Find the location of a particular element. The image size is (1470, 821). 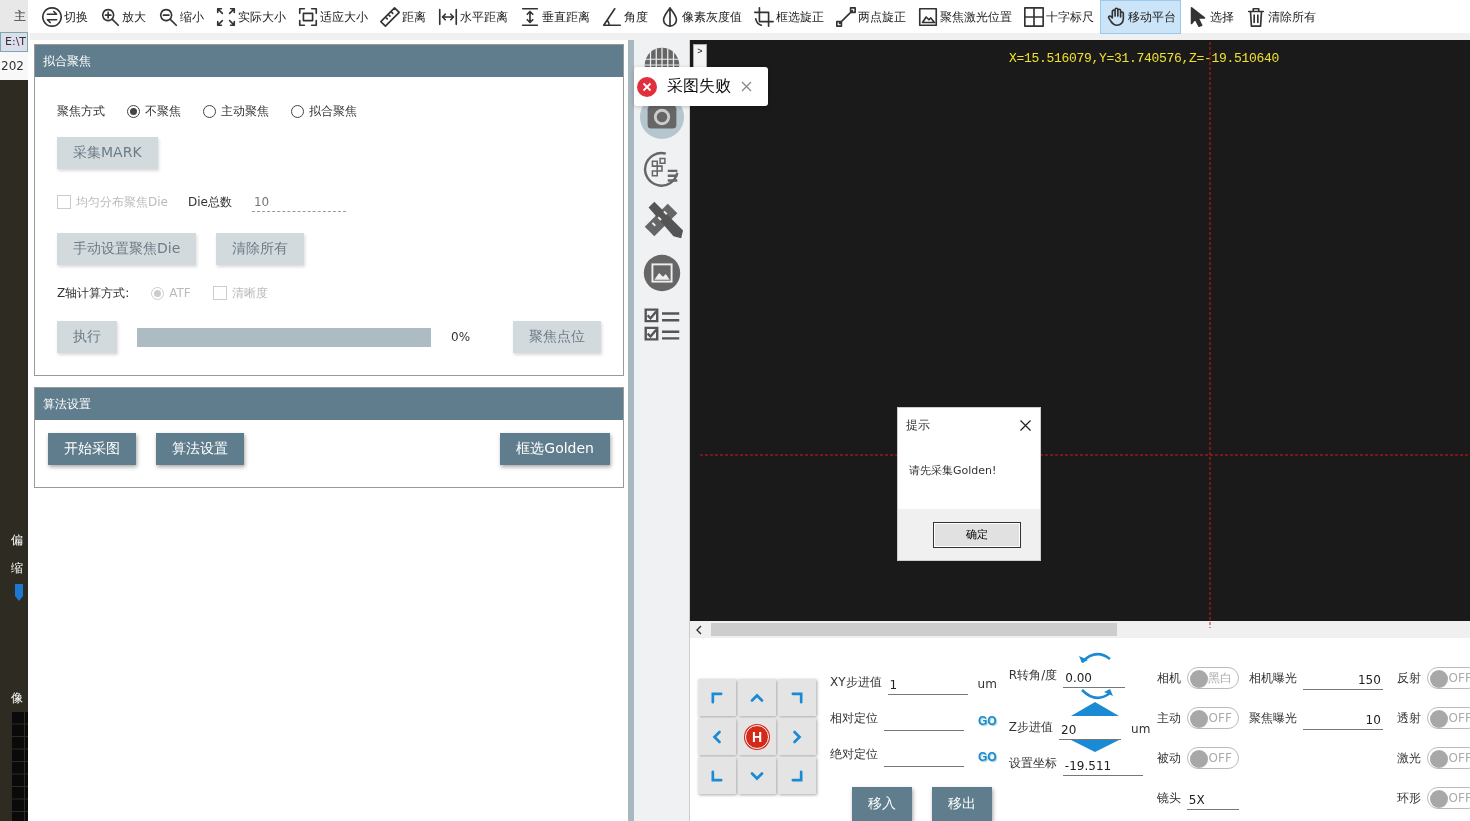

rotation-field: 0.00 is located at coordinates (1094, 678).